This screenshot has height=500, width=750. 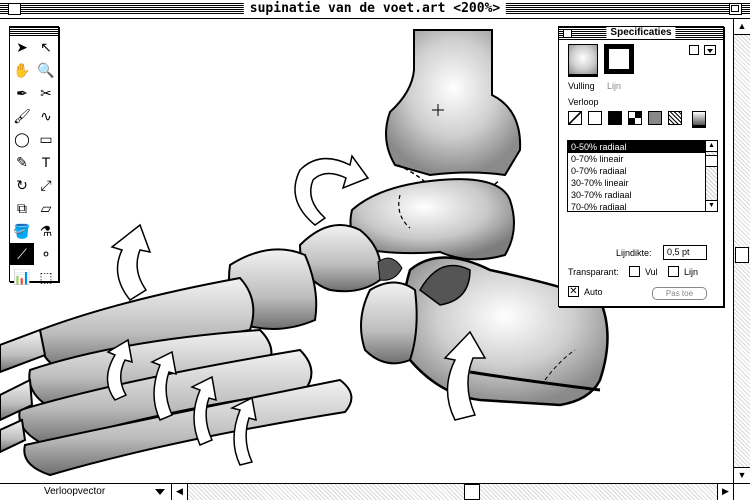 What do you see at coordinates (22, 162) in the screenshot?
I see `knife-tool: ✎` at bounding box center [22, 162].